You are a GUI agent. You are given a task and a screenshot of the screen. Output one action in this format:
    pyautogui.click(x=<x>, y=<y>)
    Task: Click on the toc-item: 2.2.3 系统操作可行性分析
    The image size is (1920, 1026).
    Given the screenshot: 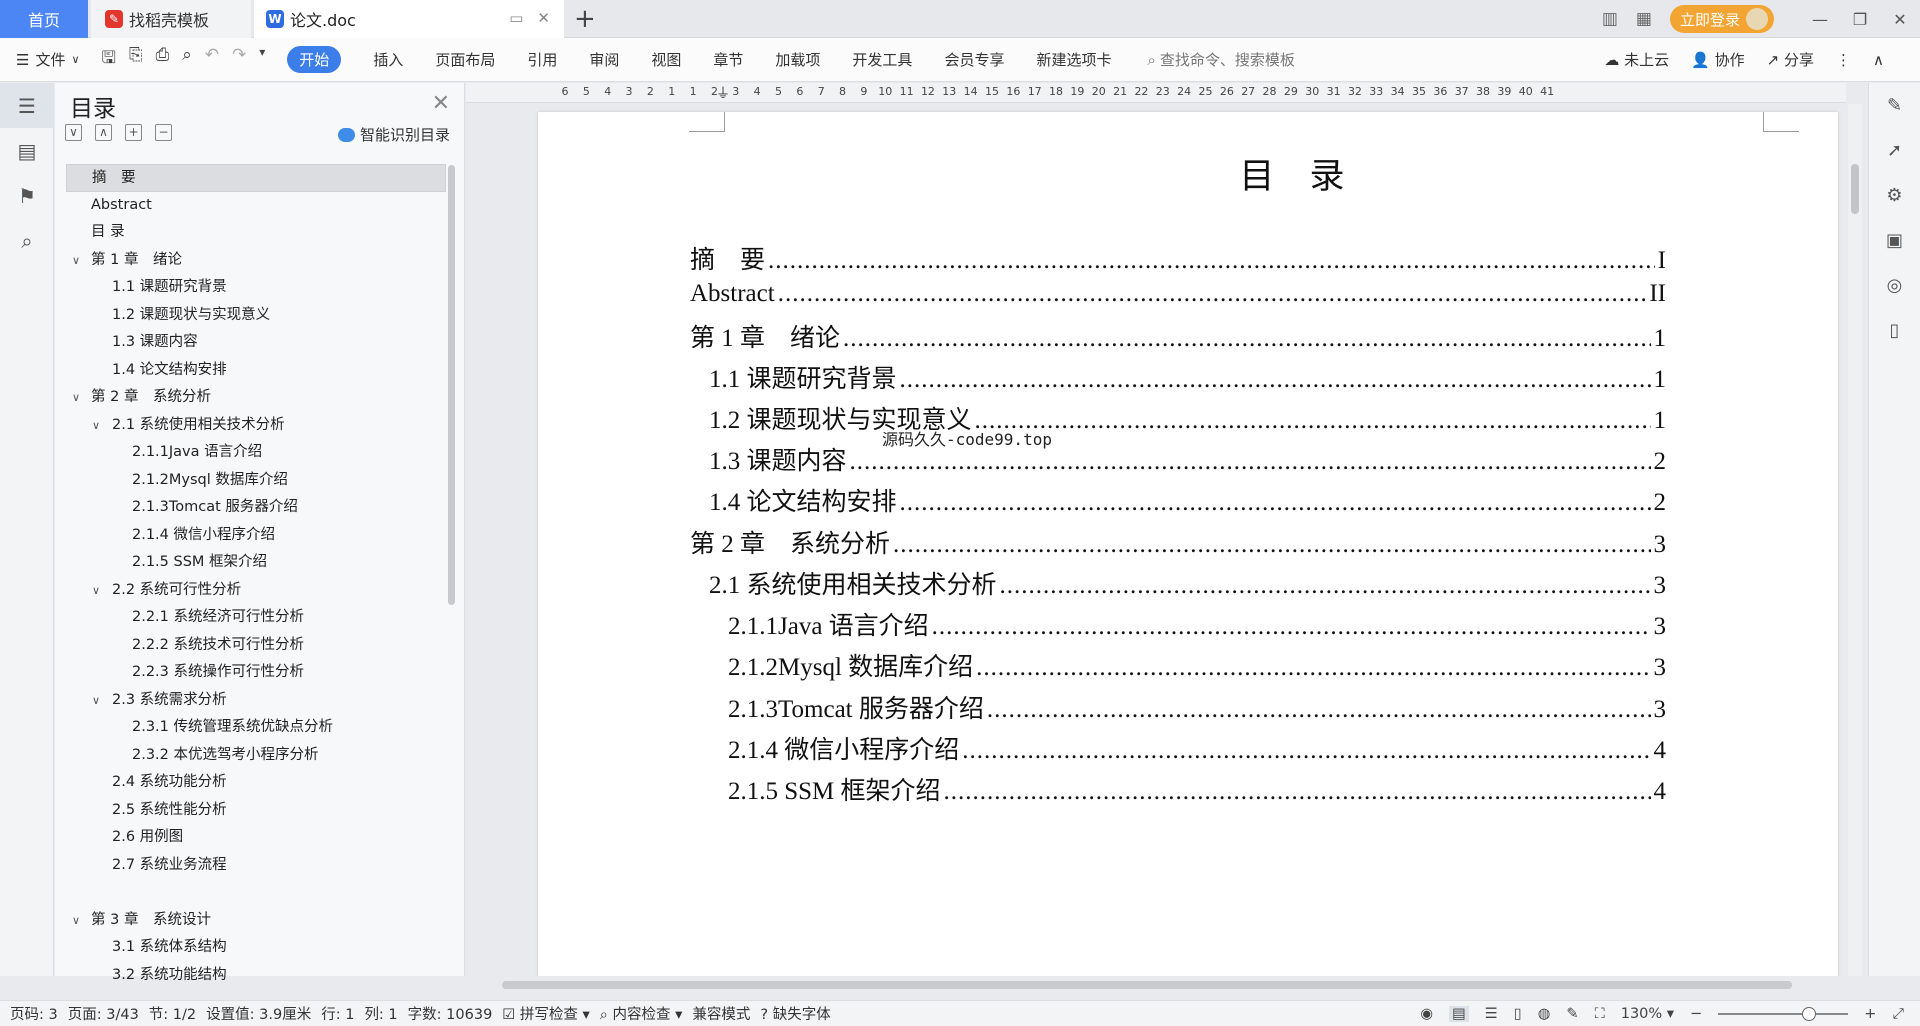 What is the action you would take?
    pyautogui.click(x=256, y=673)
    